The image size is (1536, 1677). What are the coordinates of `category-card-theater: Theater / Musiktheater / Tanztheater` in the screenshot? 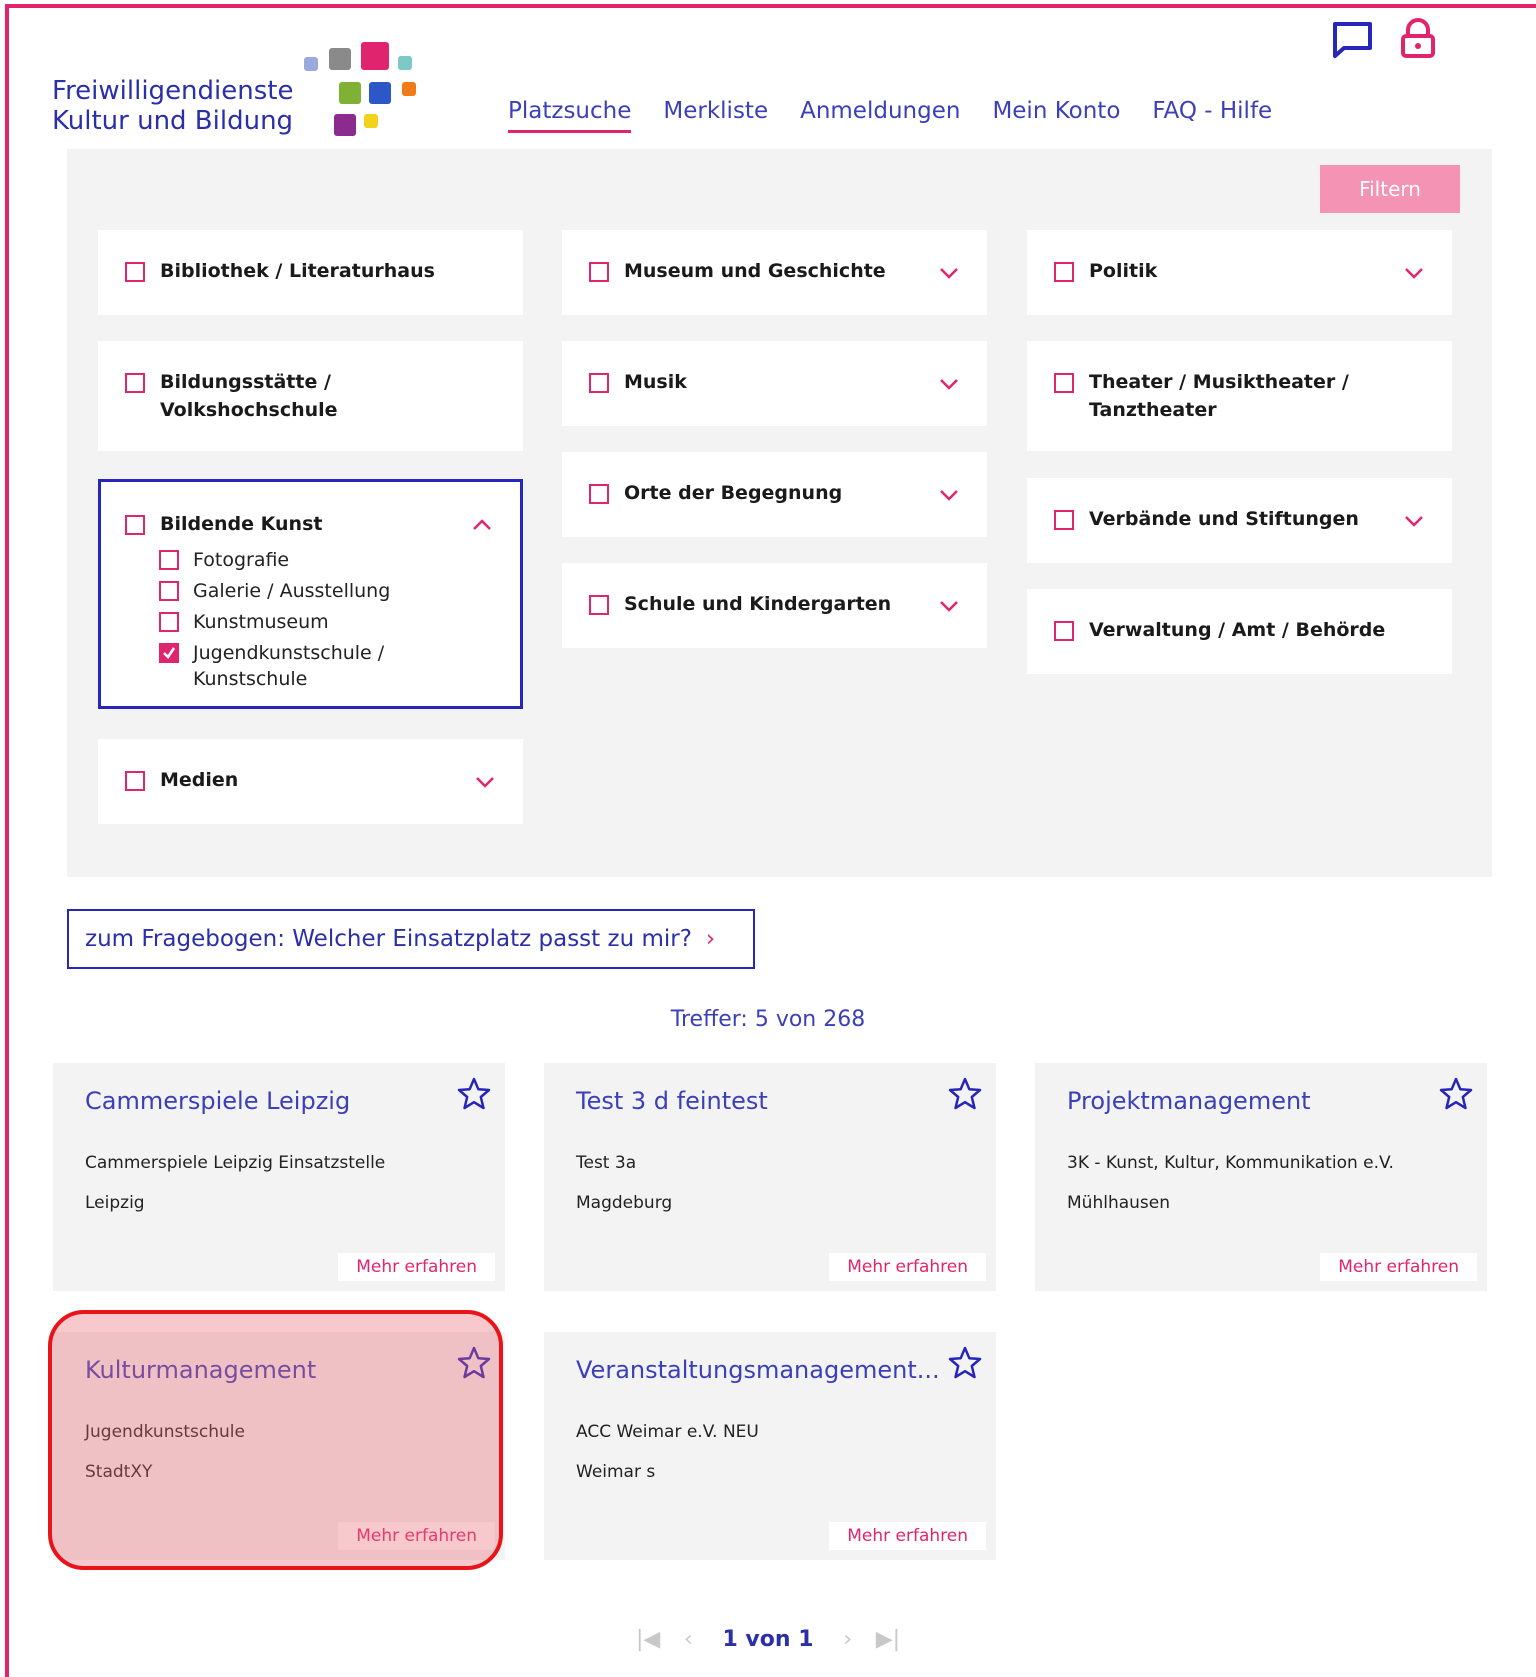 It's located at (1239, 396).